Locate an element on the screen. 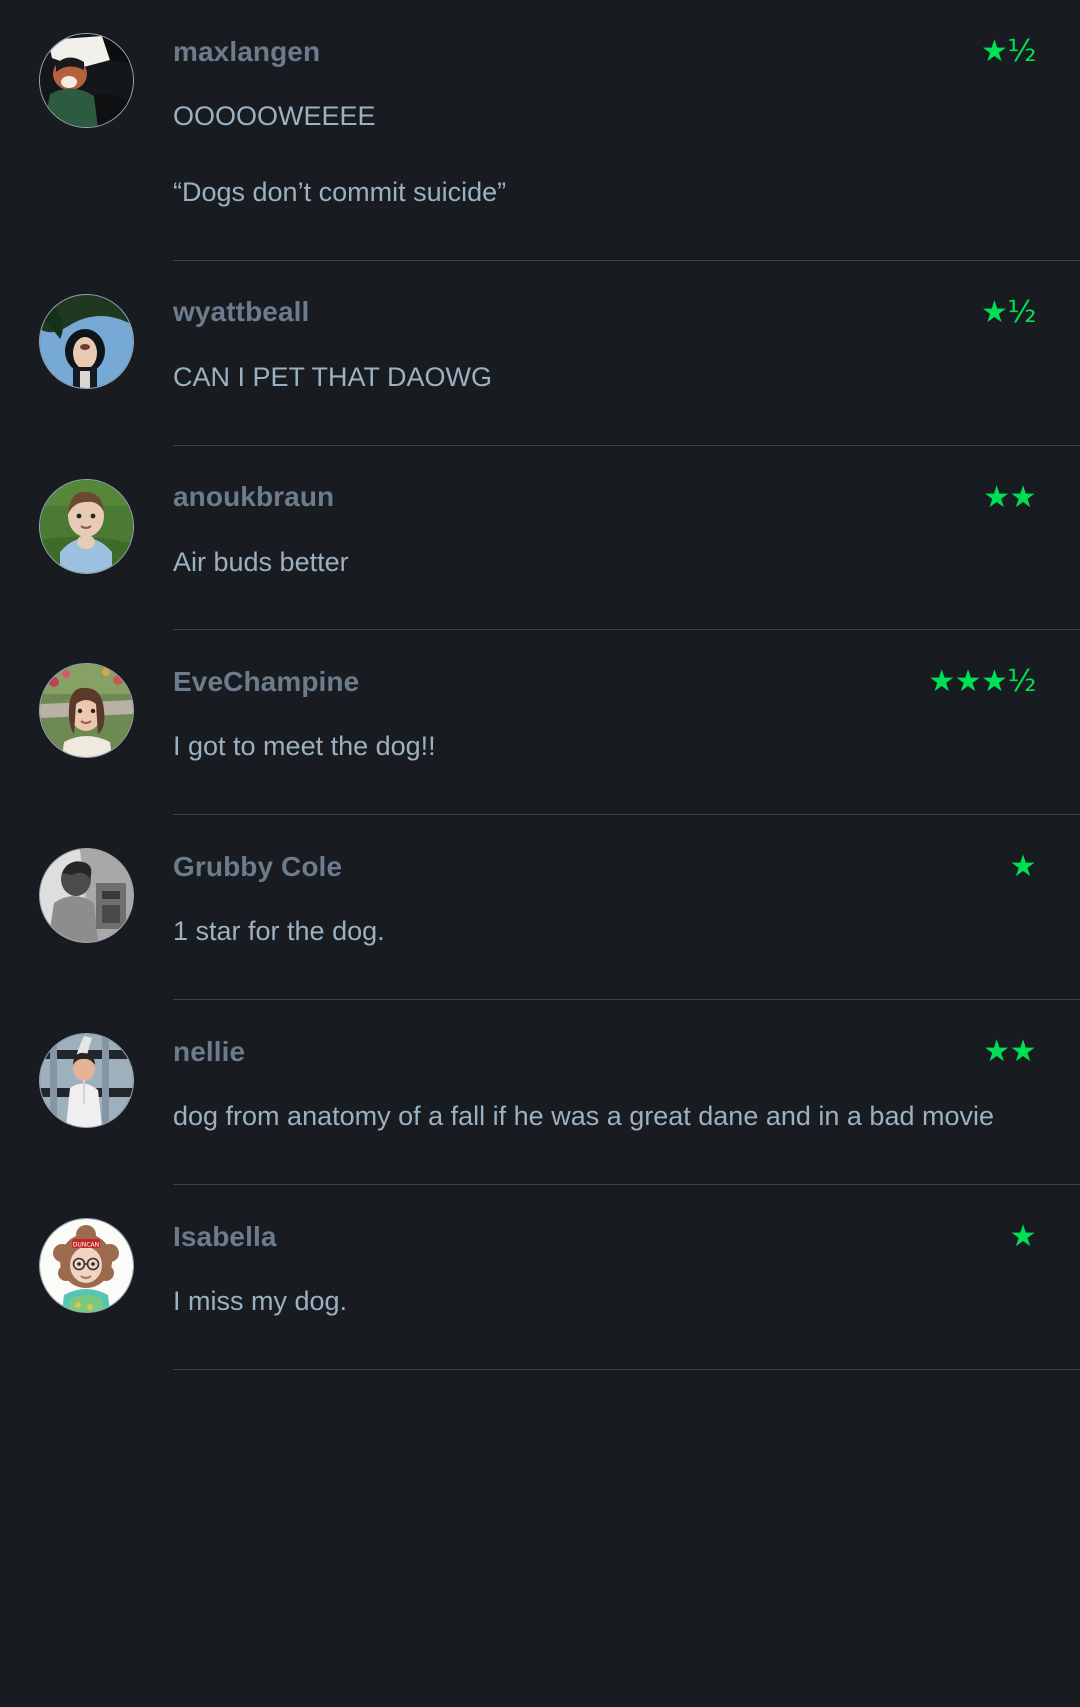 This screenshot has height=1707, width=1080. review-item: EveChampine ★★★½ I got to meet the dog!! is located at coordinates (540, 722).